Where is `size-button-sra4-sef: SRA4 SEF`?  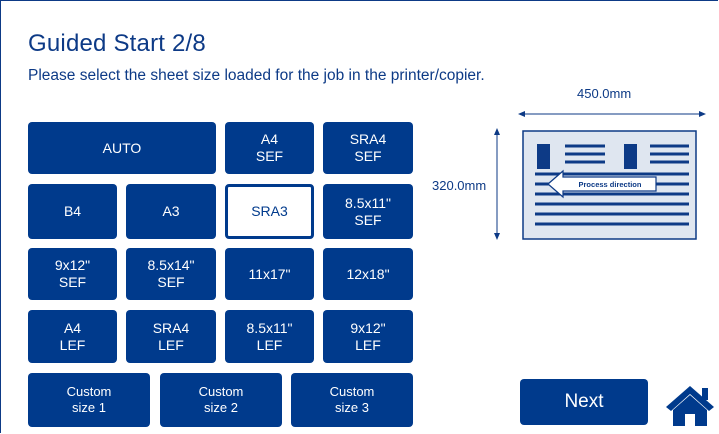 size-button-sra4-sef: SRA4 SEF is located at coordinates (368, 148).